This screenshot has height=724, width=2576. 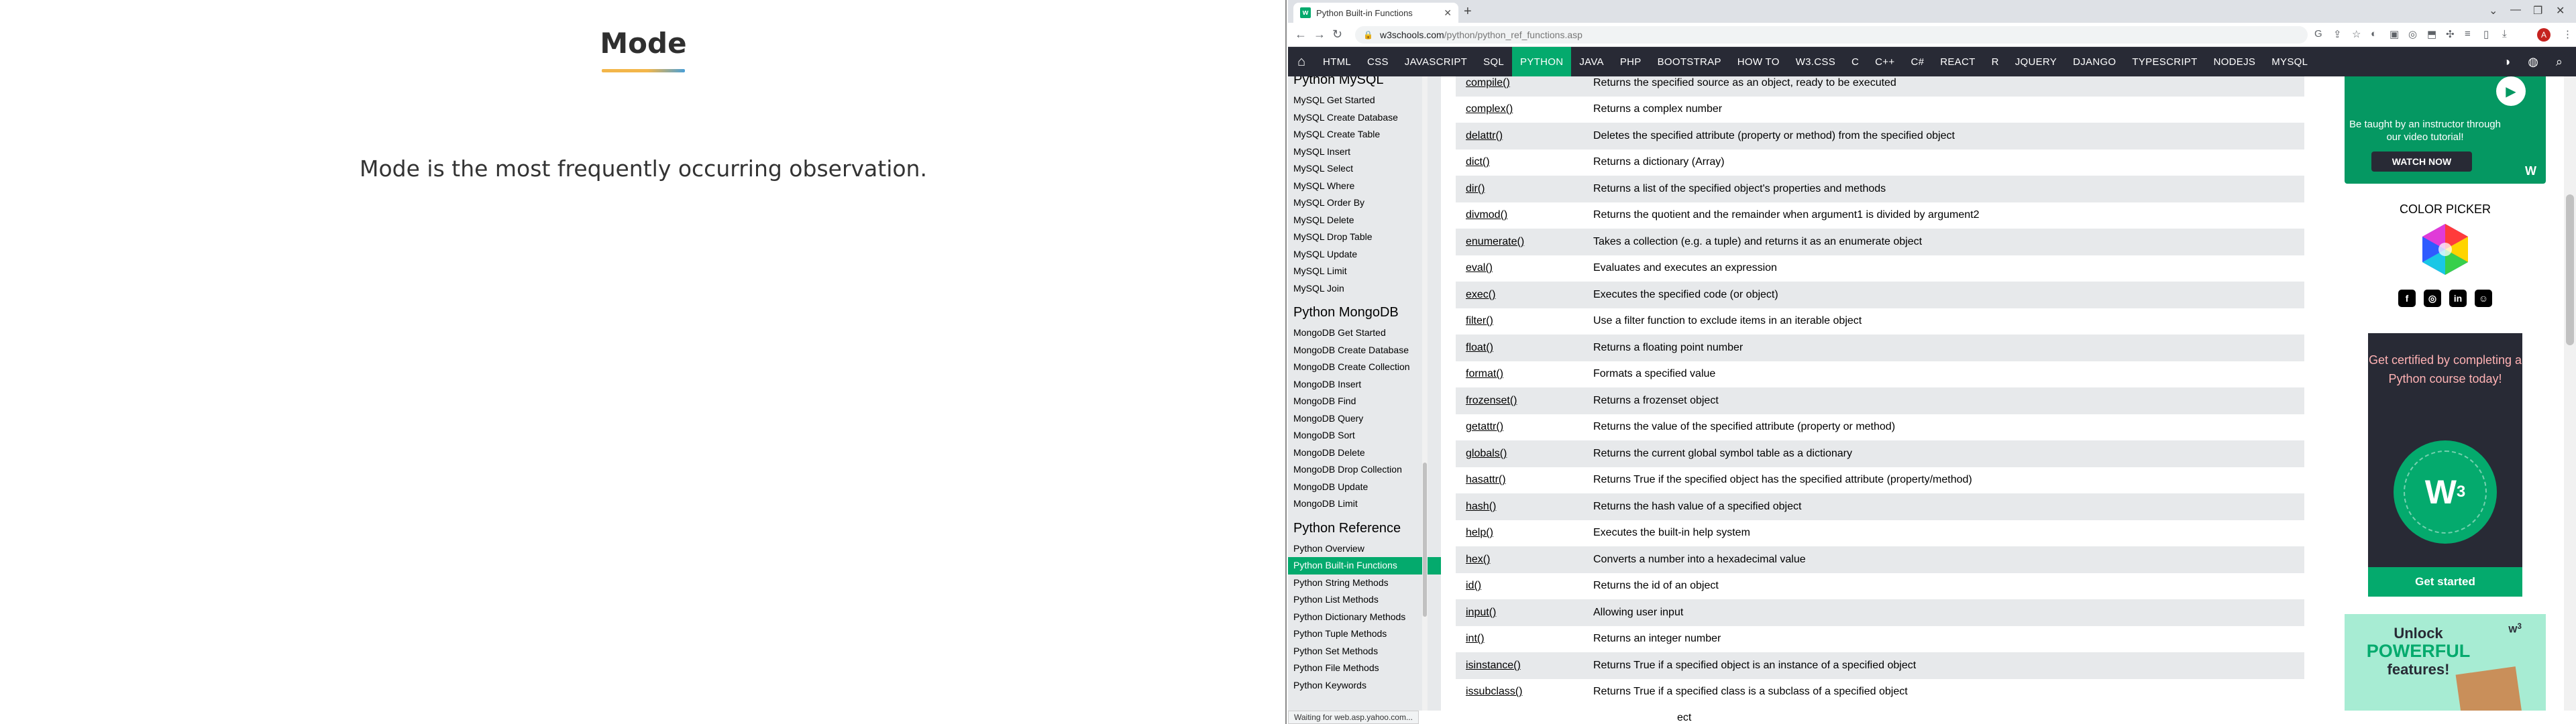 I want to click on sidebar-item-mysql-create-database: MySQL Create Database, so click(x=1364, y=118).